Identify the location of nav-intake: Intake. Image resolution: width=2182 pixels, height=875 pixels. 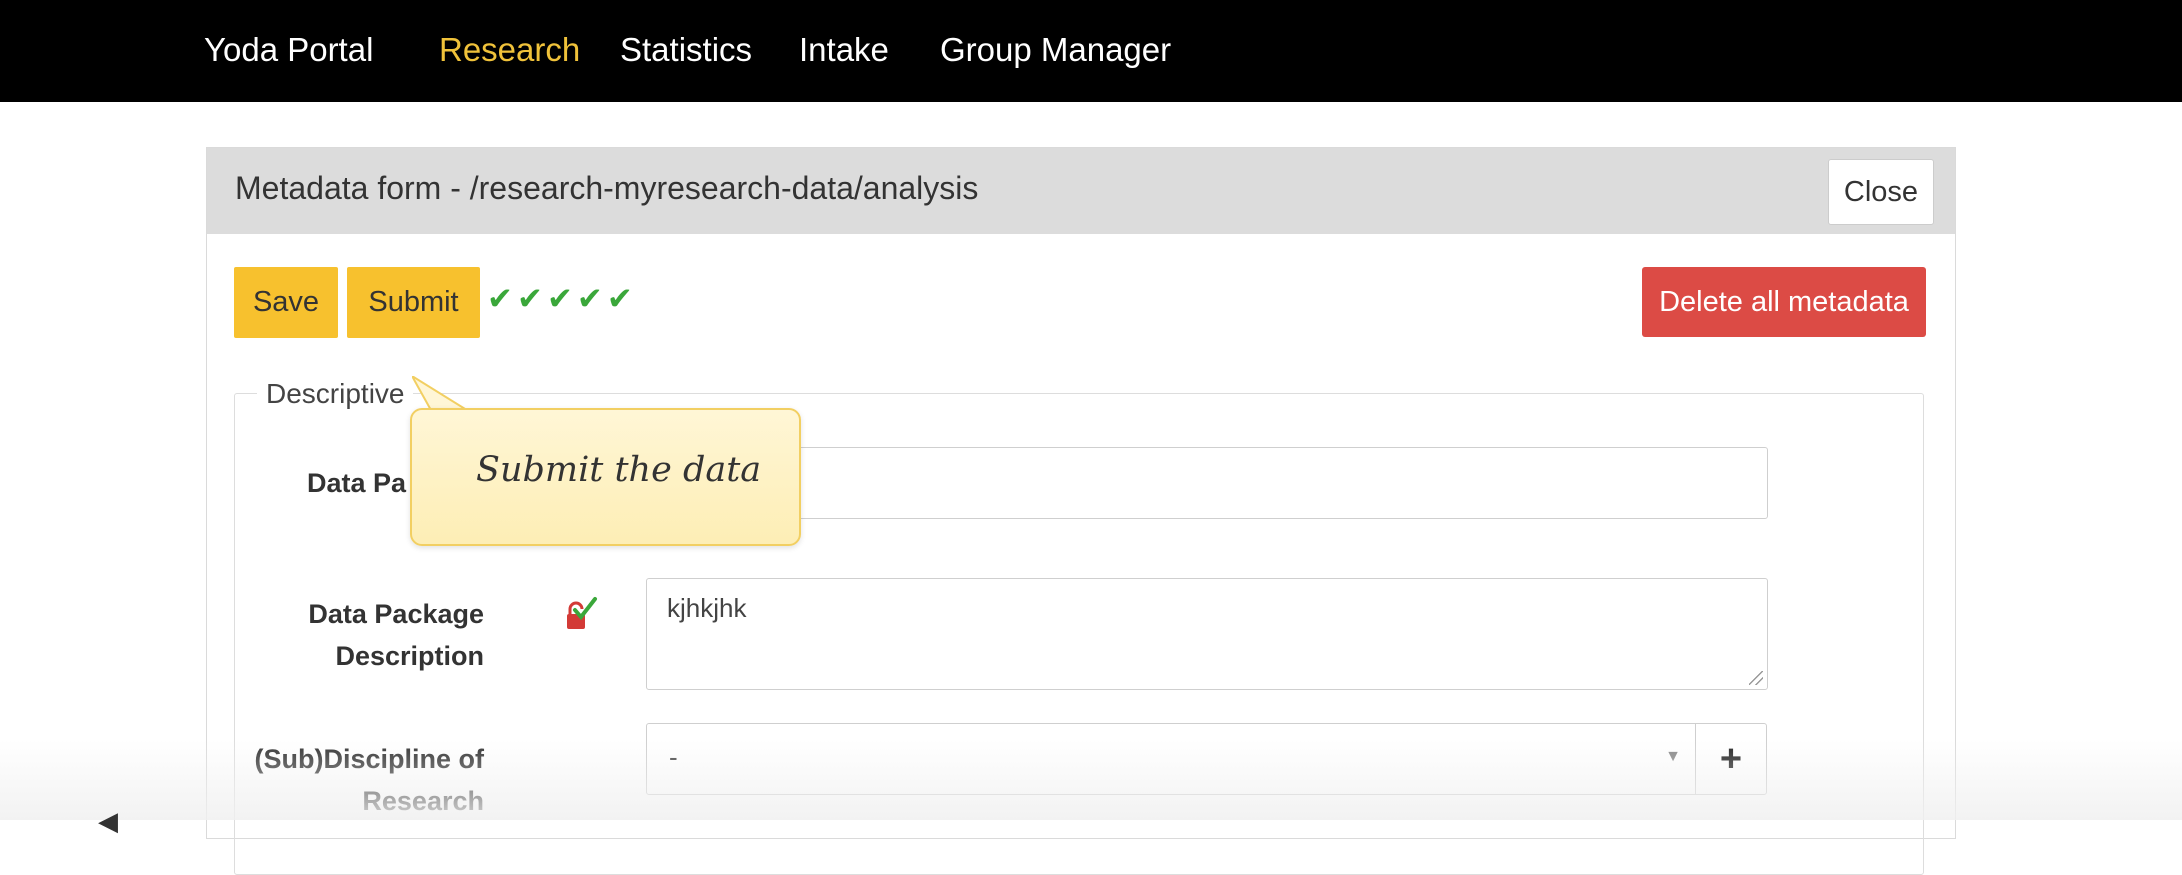
(844, 50).